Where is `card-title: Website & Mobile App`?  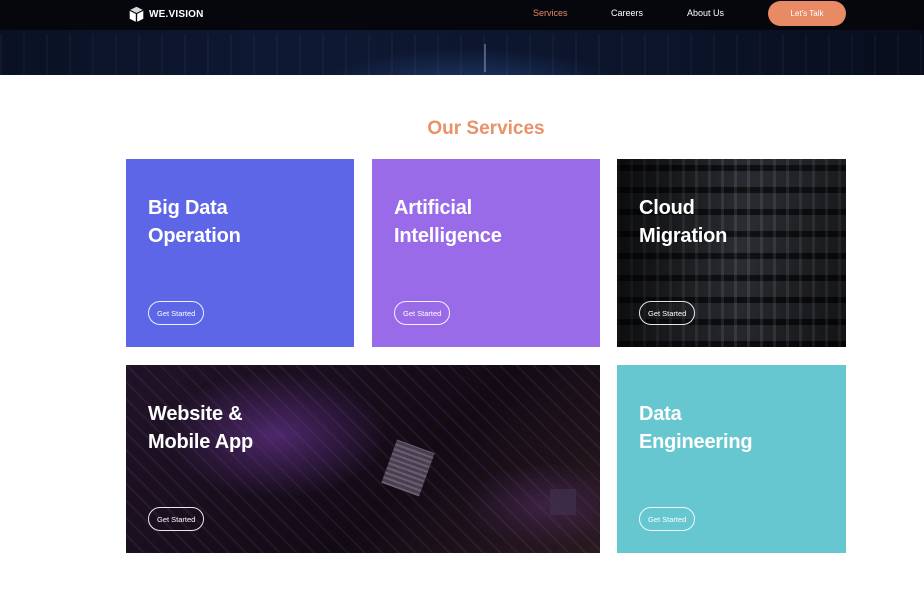 card-title: Website & Mobile App is located at coordinates (200, 428).